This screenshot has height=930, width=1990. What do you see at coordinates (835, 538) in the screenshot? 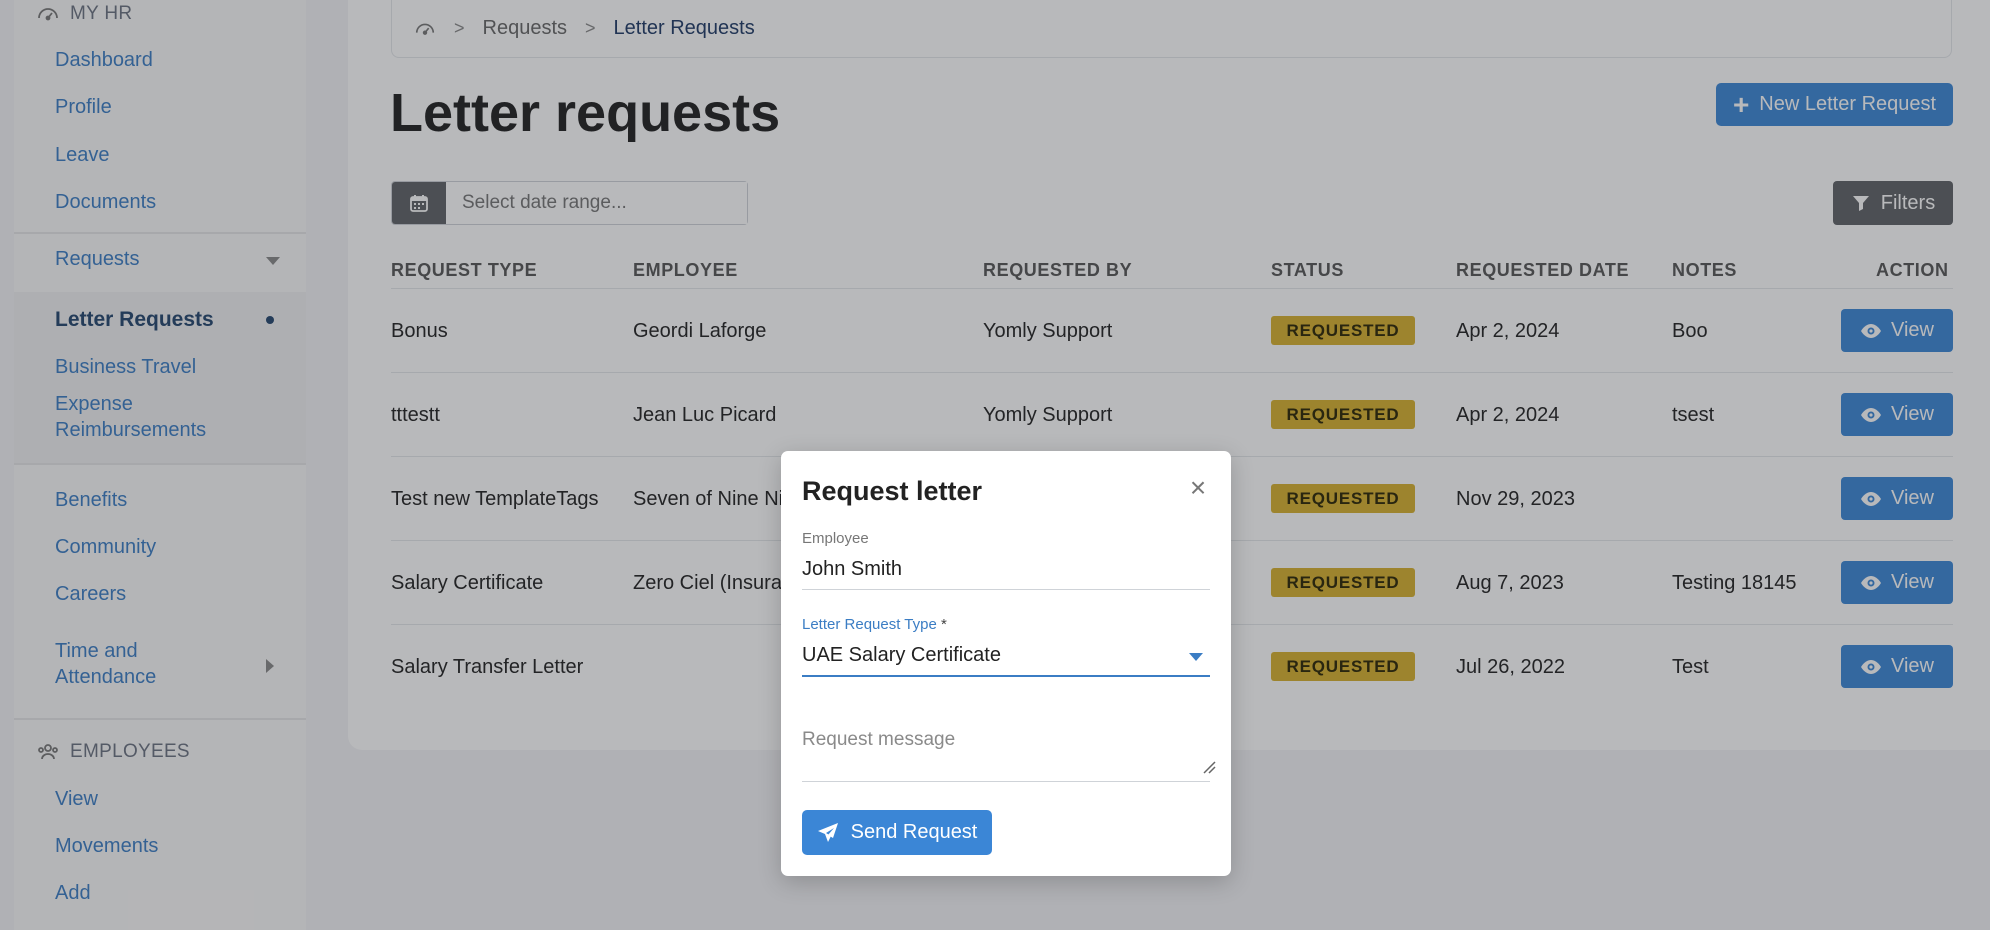
I see `employee-field-label: Employee` at bounding box center [835, 538].